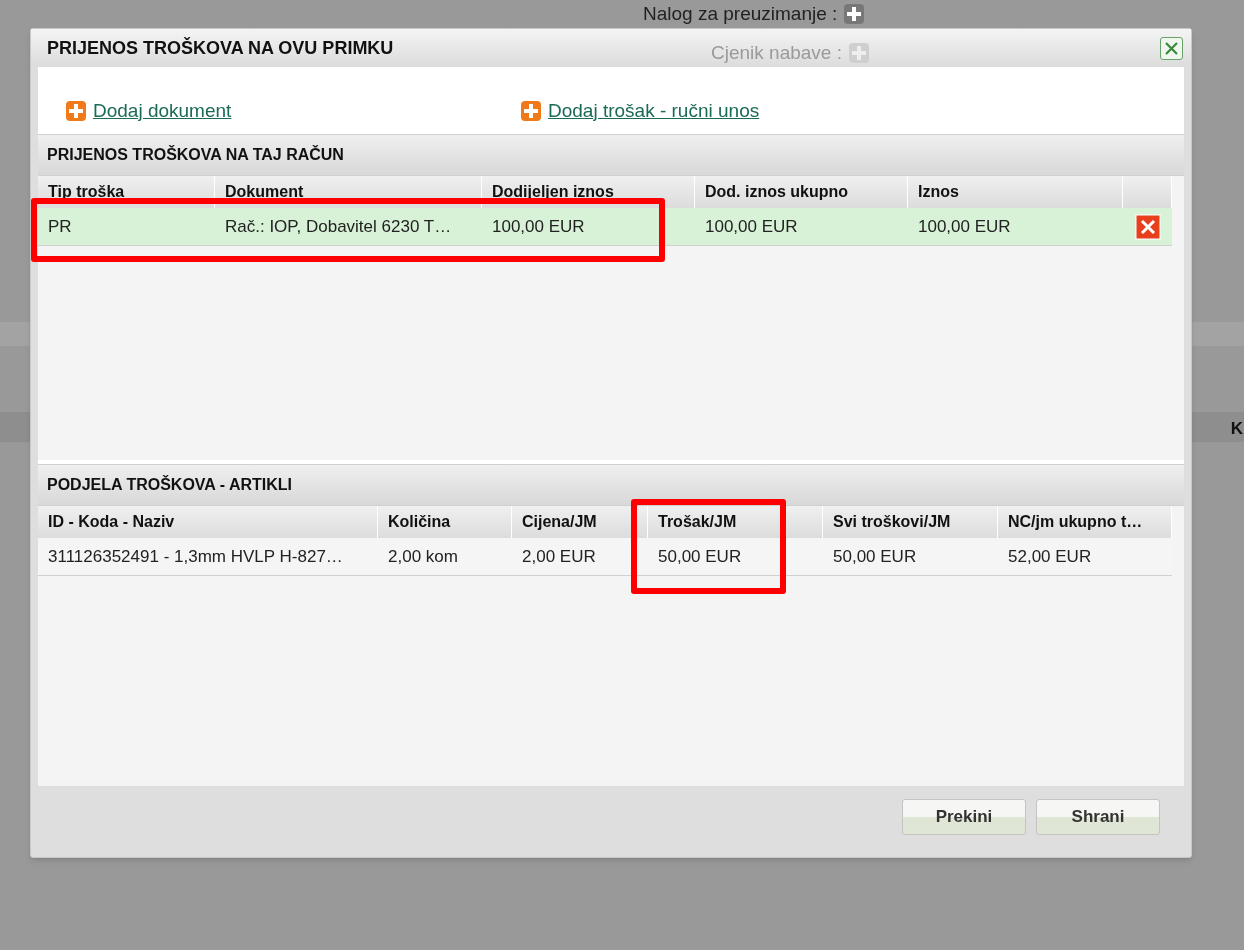 This screenshot has height=950, width=1244. I want to click on dialog-button: Shrani, so click(1098, 817).